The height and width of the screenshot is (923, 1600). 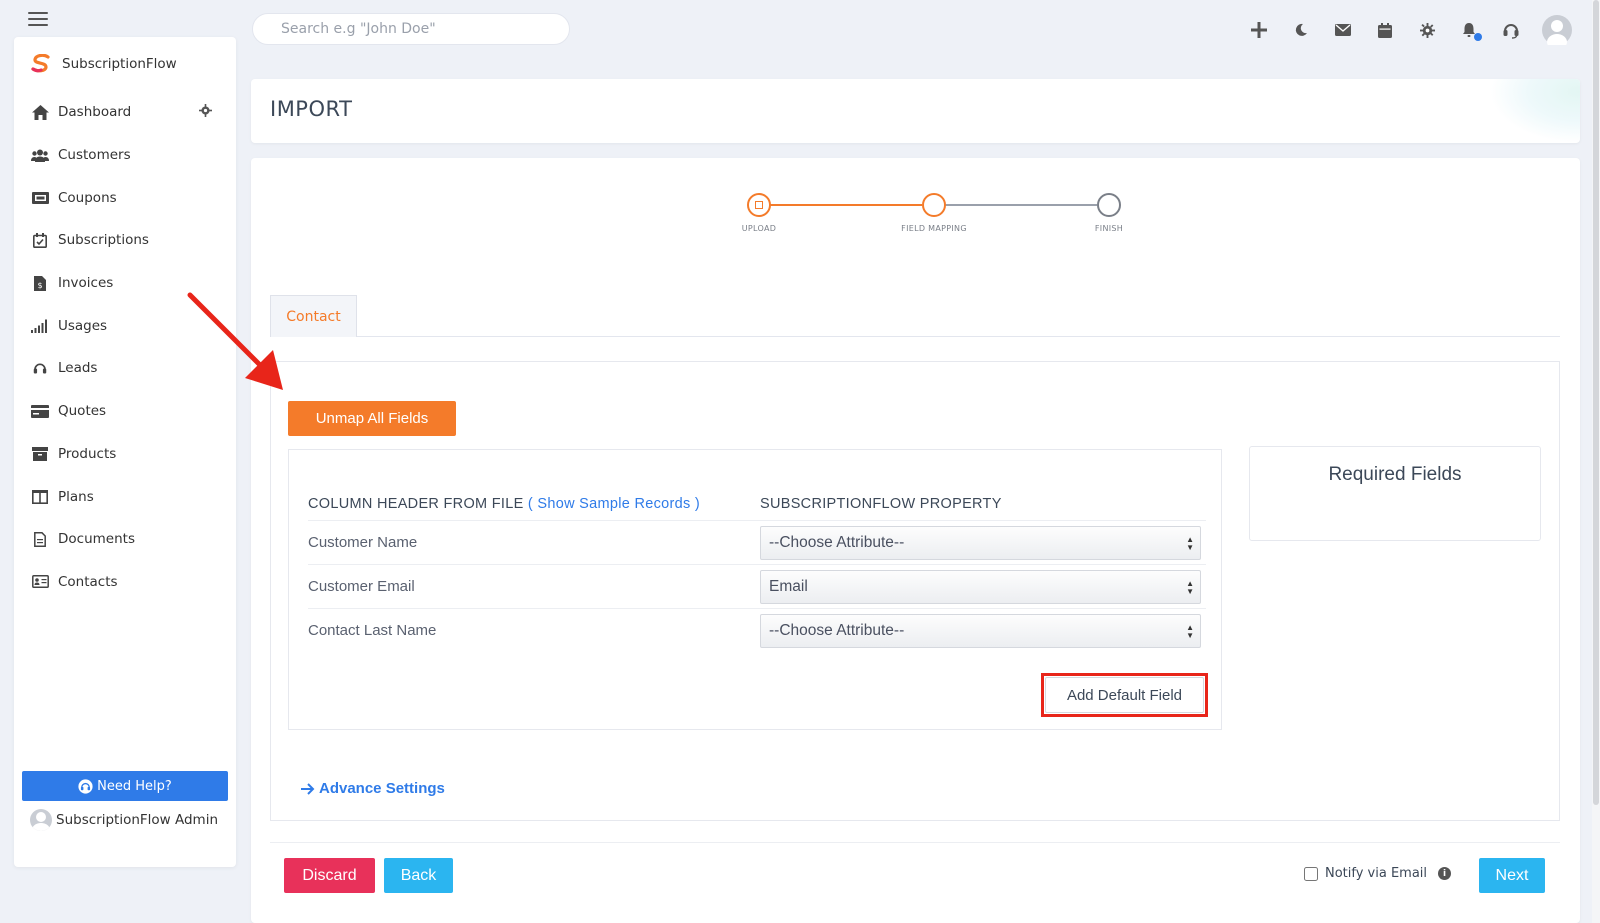 What do you see at coordinates (372, 418) in the screenshot?
I see `unmap-all-fields-button: Unmap All Fields` at bounding box center [372, 418].